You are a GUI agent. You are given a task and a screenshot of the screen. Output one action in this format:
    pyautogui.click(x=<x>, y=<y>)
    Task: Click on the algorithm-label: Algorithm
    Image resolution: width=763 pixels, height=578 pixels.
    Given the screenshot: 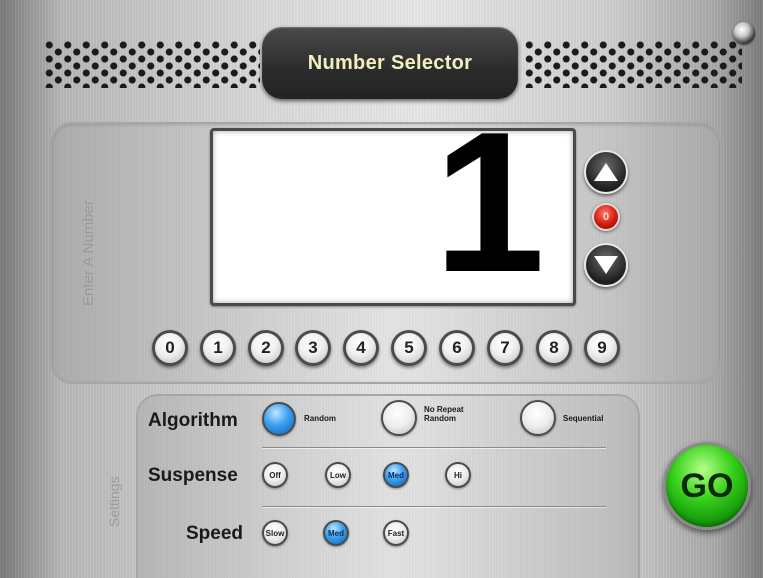 What is the action you would take?
    pyautogui.click(x=193, y=420)
    